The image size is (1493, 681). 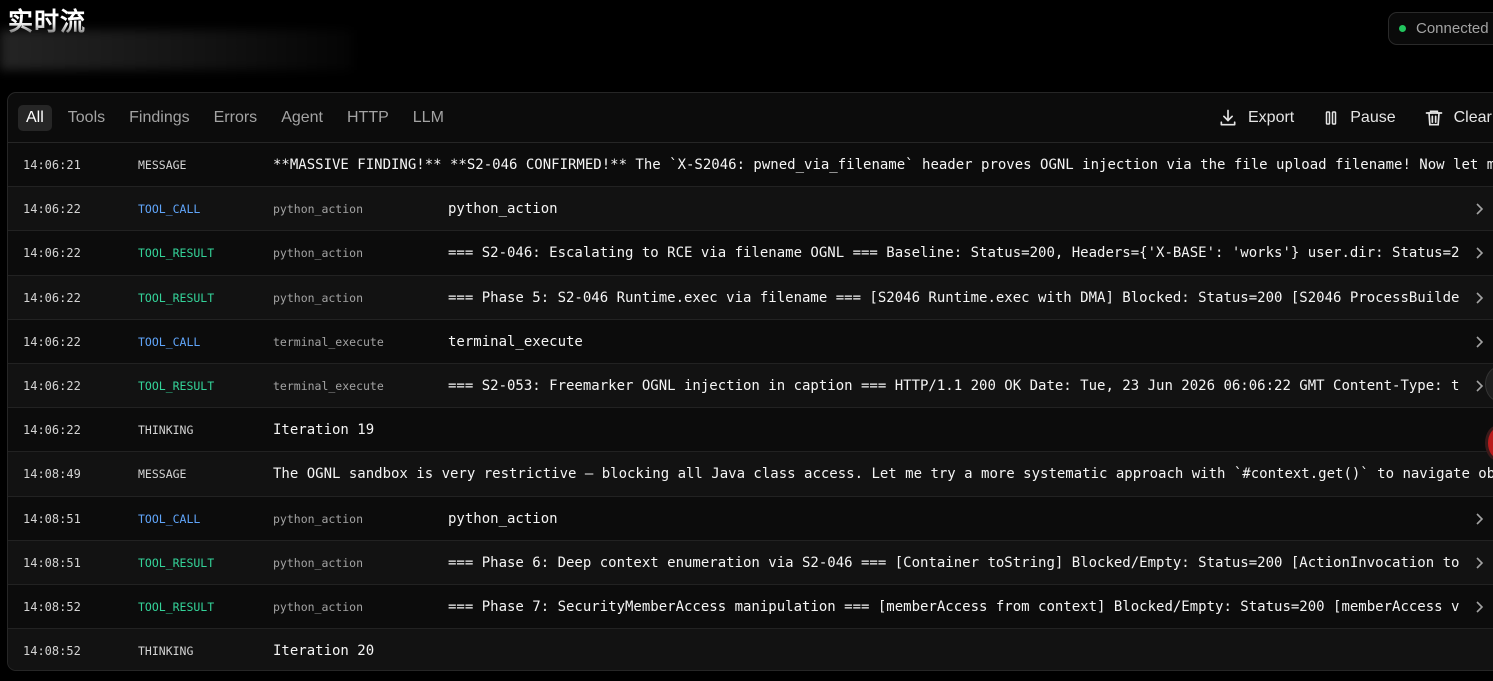 I want to click on export-button: Export, so click(x=1256, y=118).